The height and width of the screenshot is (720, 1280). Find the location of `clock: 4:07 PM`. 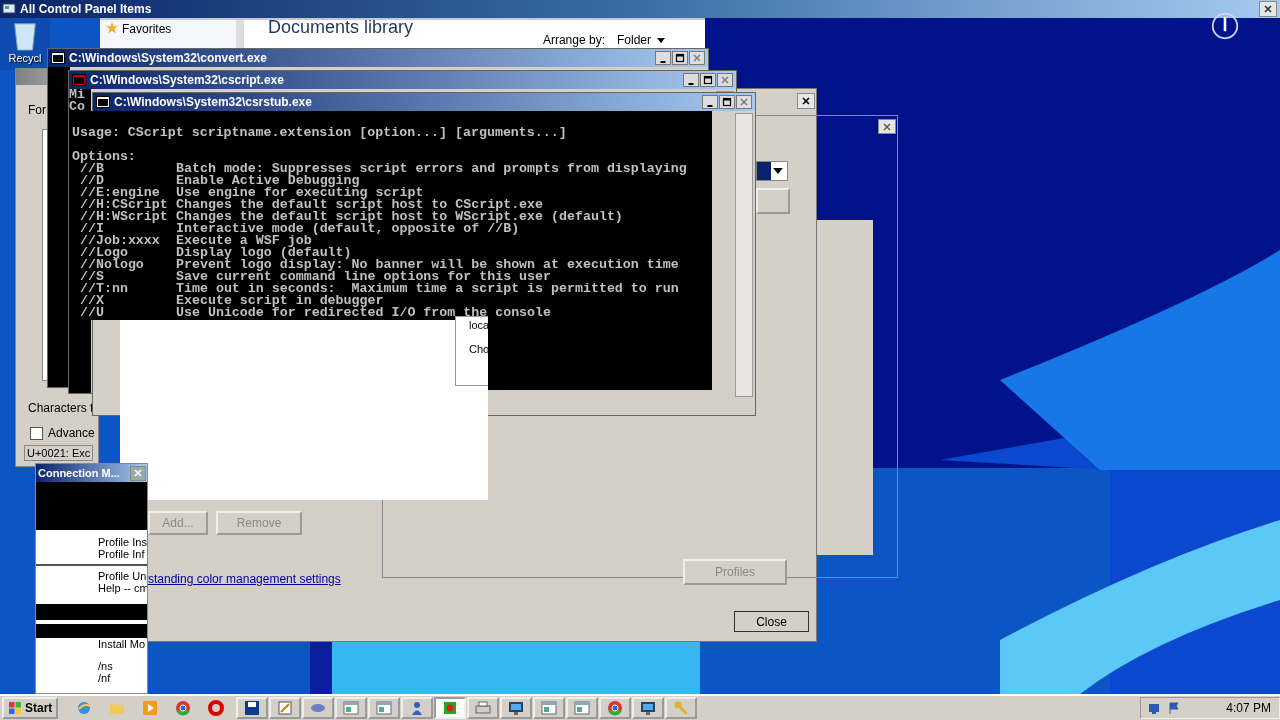

clock: 4:07 PM is located at coordinates (1248, 708).